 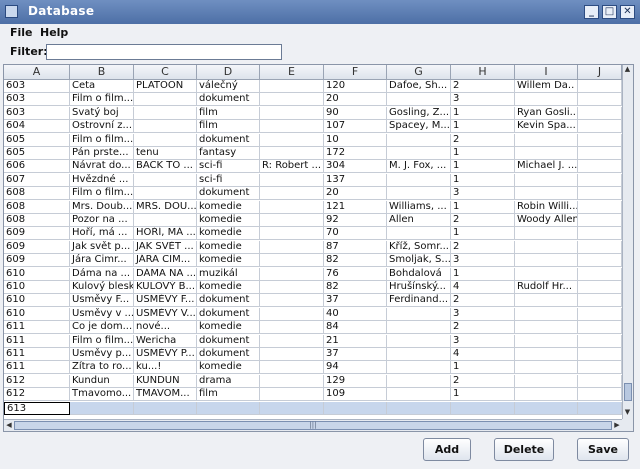 What do you see at coordinates (546, 220) in the screenshot?
I see `table-cell: Woody Allen` at bounding box center [546, 220].